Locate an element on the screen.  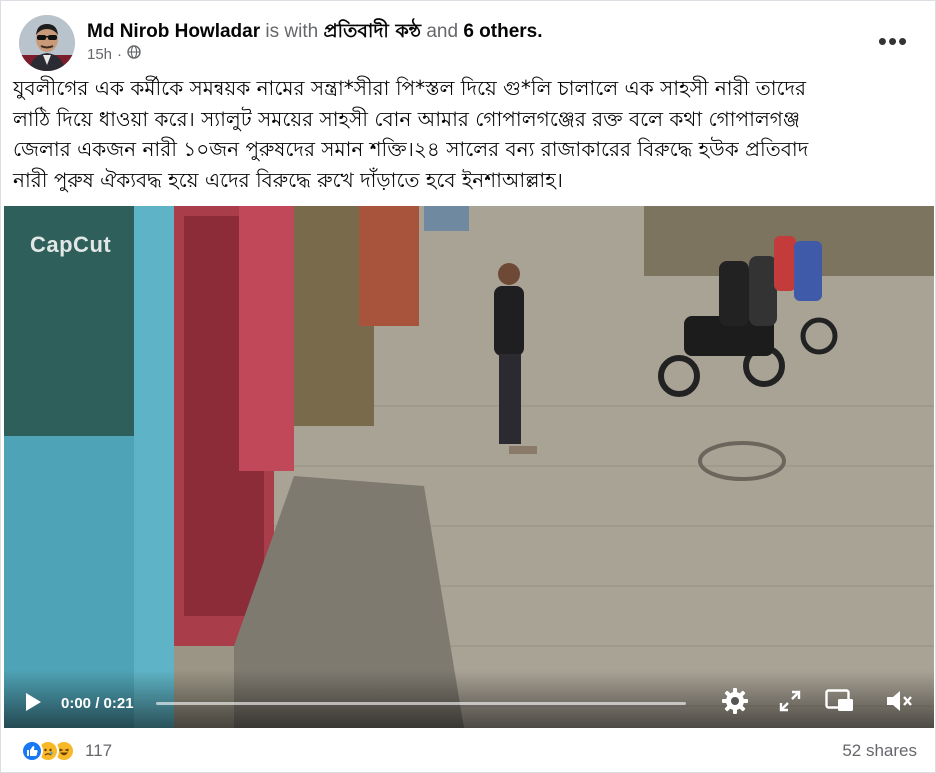
capcut-watermark: CapCut is located at coordinates (71, 244).